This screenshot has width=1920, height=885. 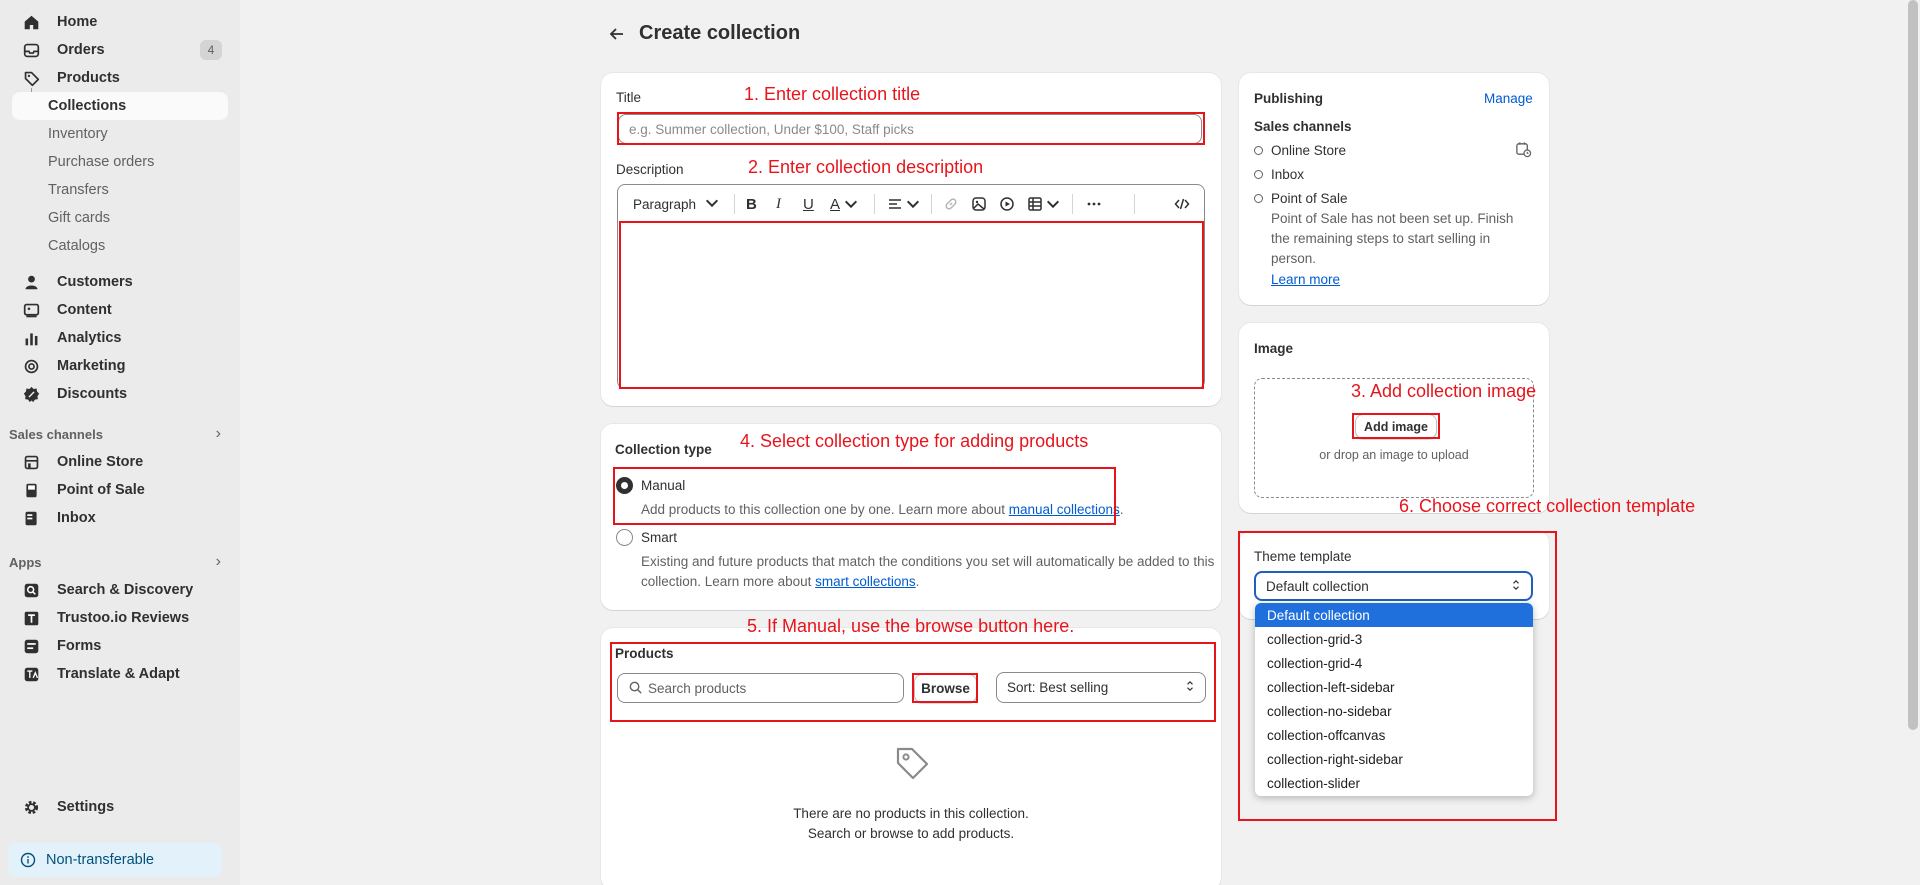 What do you see at coordinates (1523, 152) in the screenshot?
I see `calendar-schedule-icon` at bounding box center [1523, 152].